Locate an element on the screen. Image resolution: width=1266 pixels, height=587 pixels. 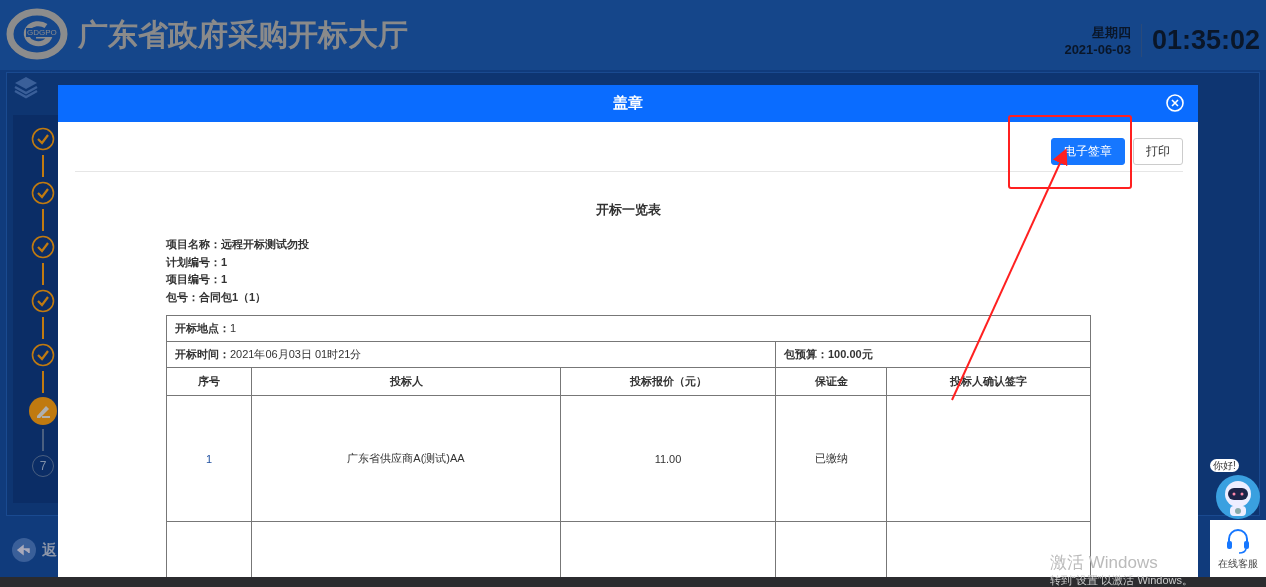
table-cell: 11.00 is located at coordinates (668, 458).